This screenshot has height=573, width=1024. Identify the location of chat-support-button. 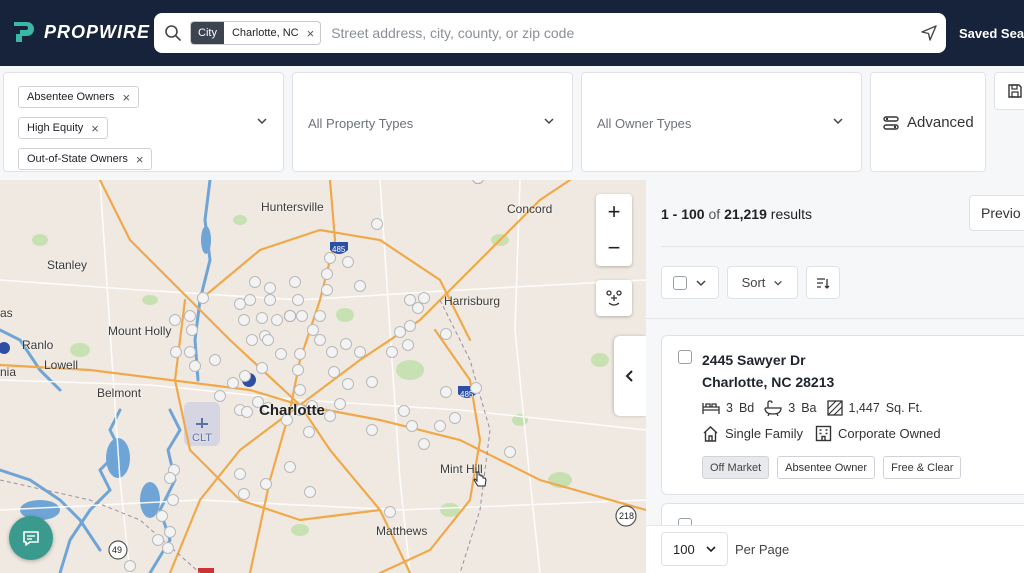
(31, 538).